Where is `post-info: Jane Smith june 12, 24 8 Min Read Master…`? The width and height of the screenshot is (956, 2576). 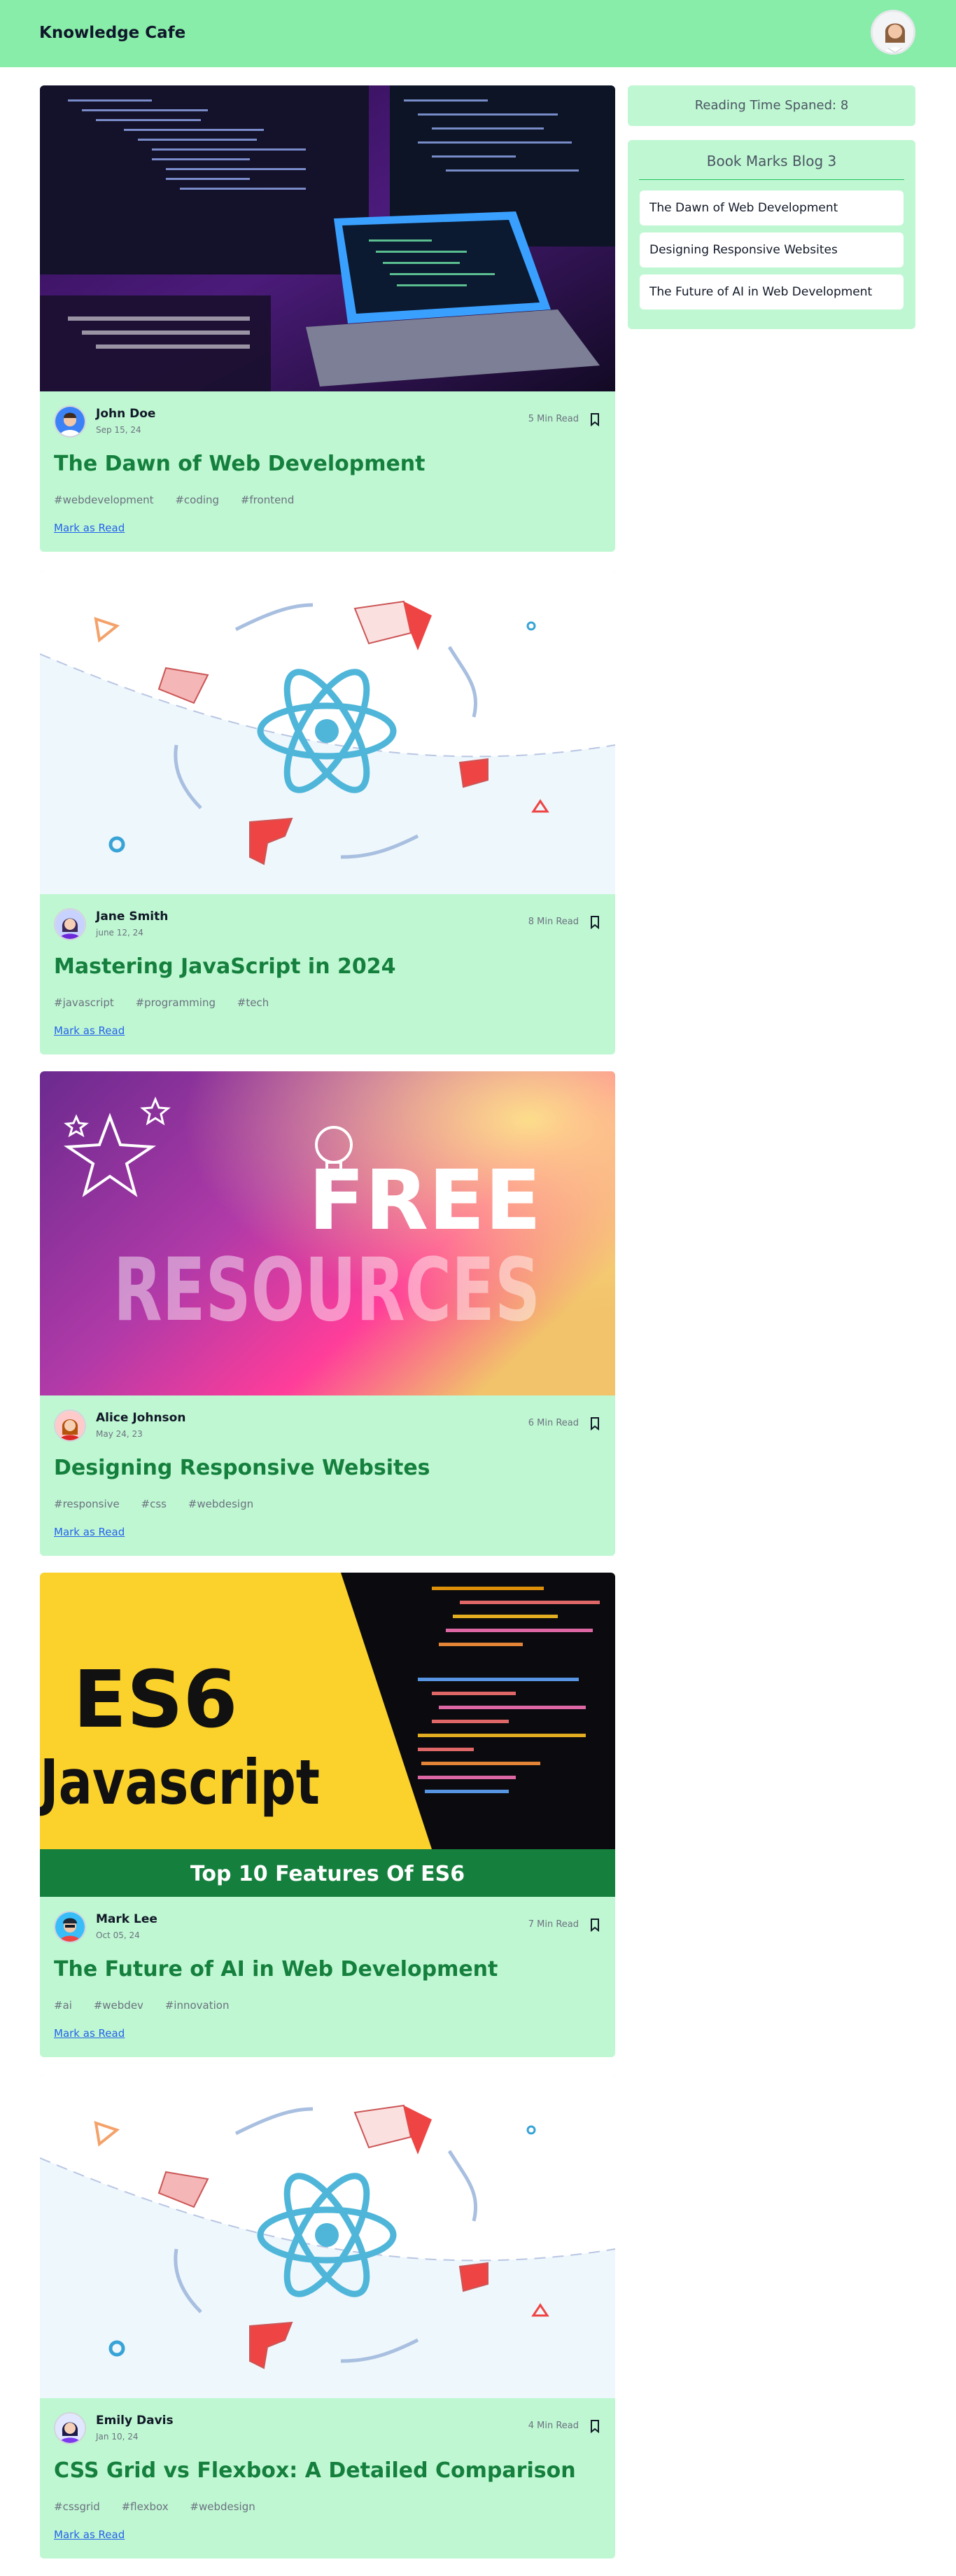
post-info: Jane Smith june 12, 24 8 Min Read Master… is located at coordinates (327, 974).